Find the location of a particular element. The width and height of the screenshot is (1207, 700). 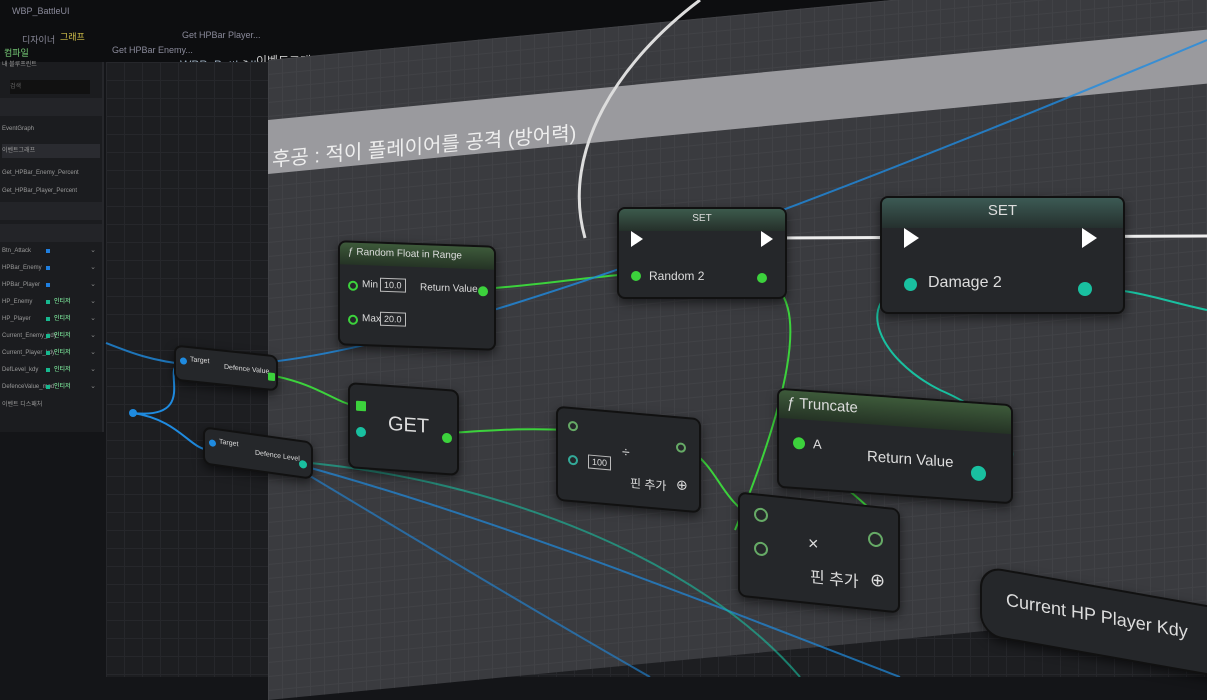

multiply-symbol: × is located at coordinates (813, 543).